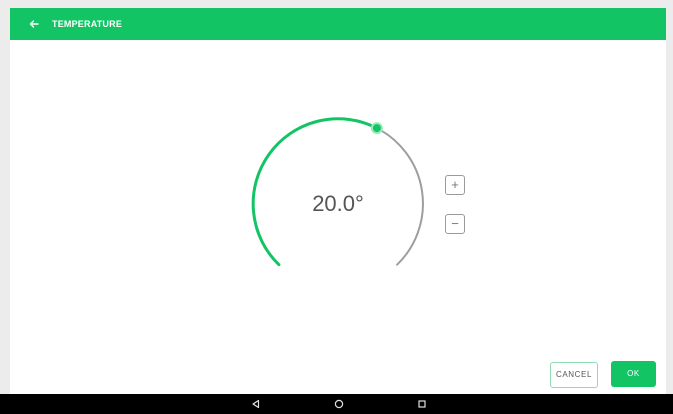  I want to click on square-recents-icon, so click(422, 404).